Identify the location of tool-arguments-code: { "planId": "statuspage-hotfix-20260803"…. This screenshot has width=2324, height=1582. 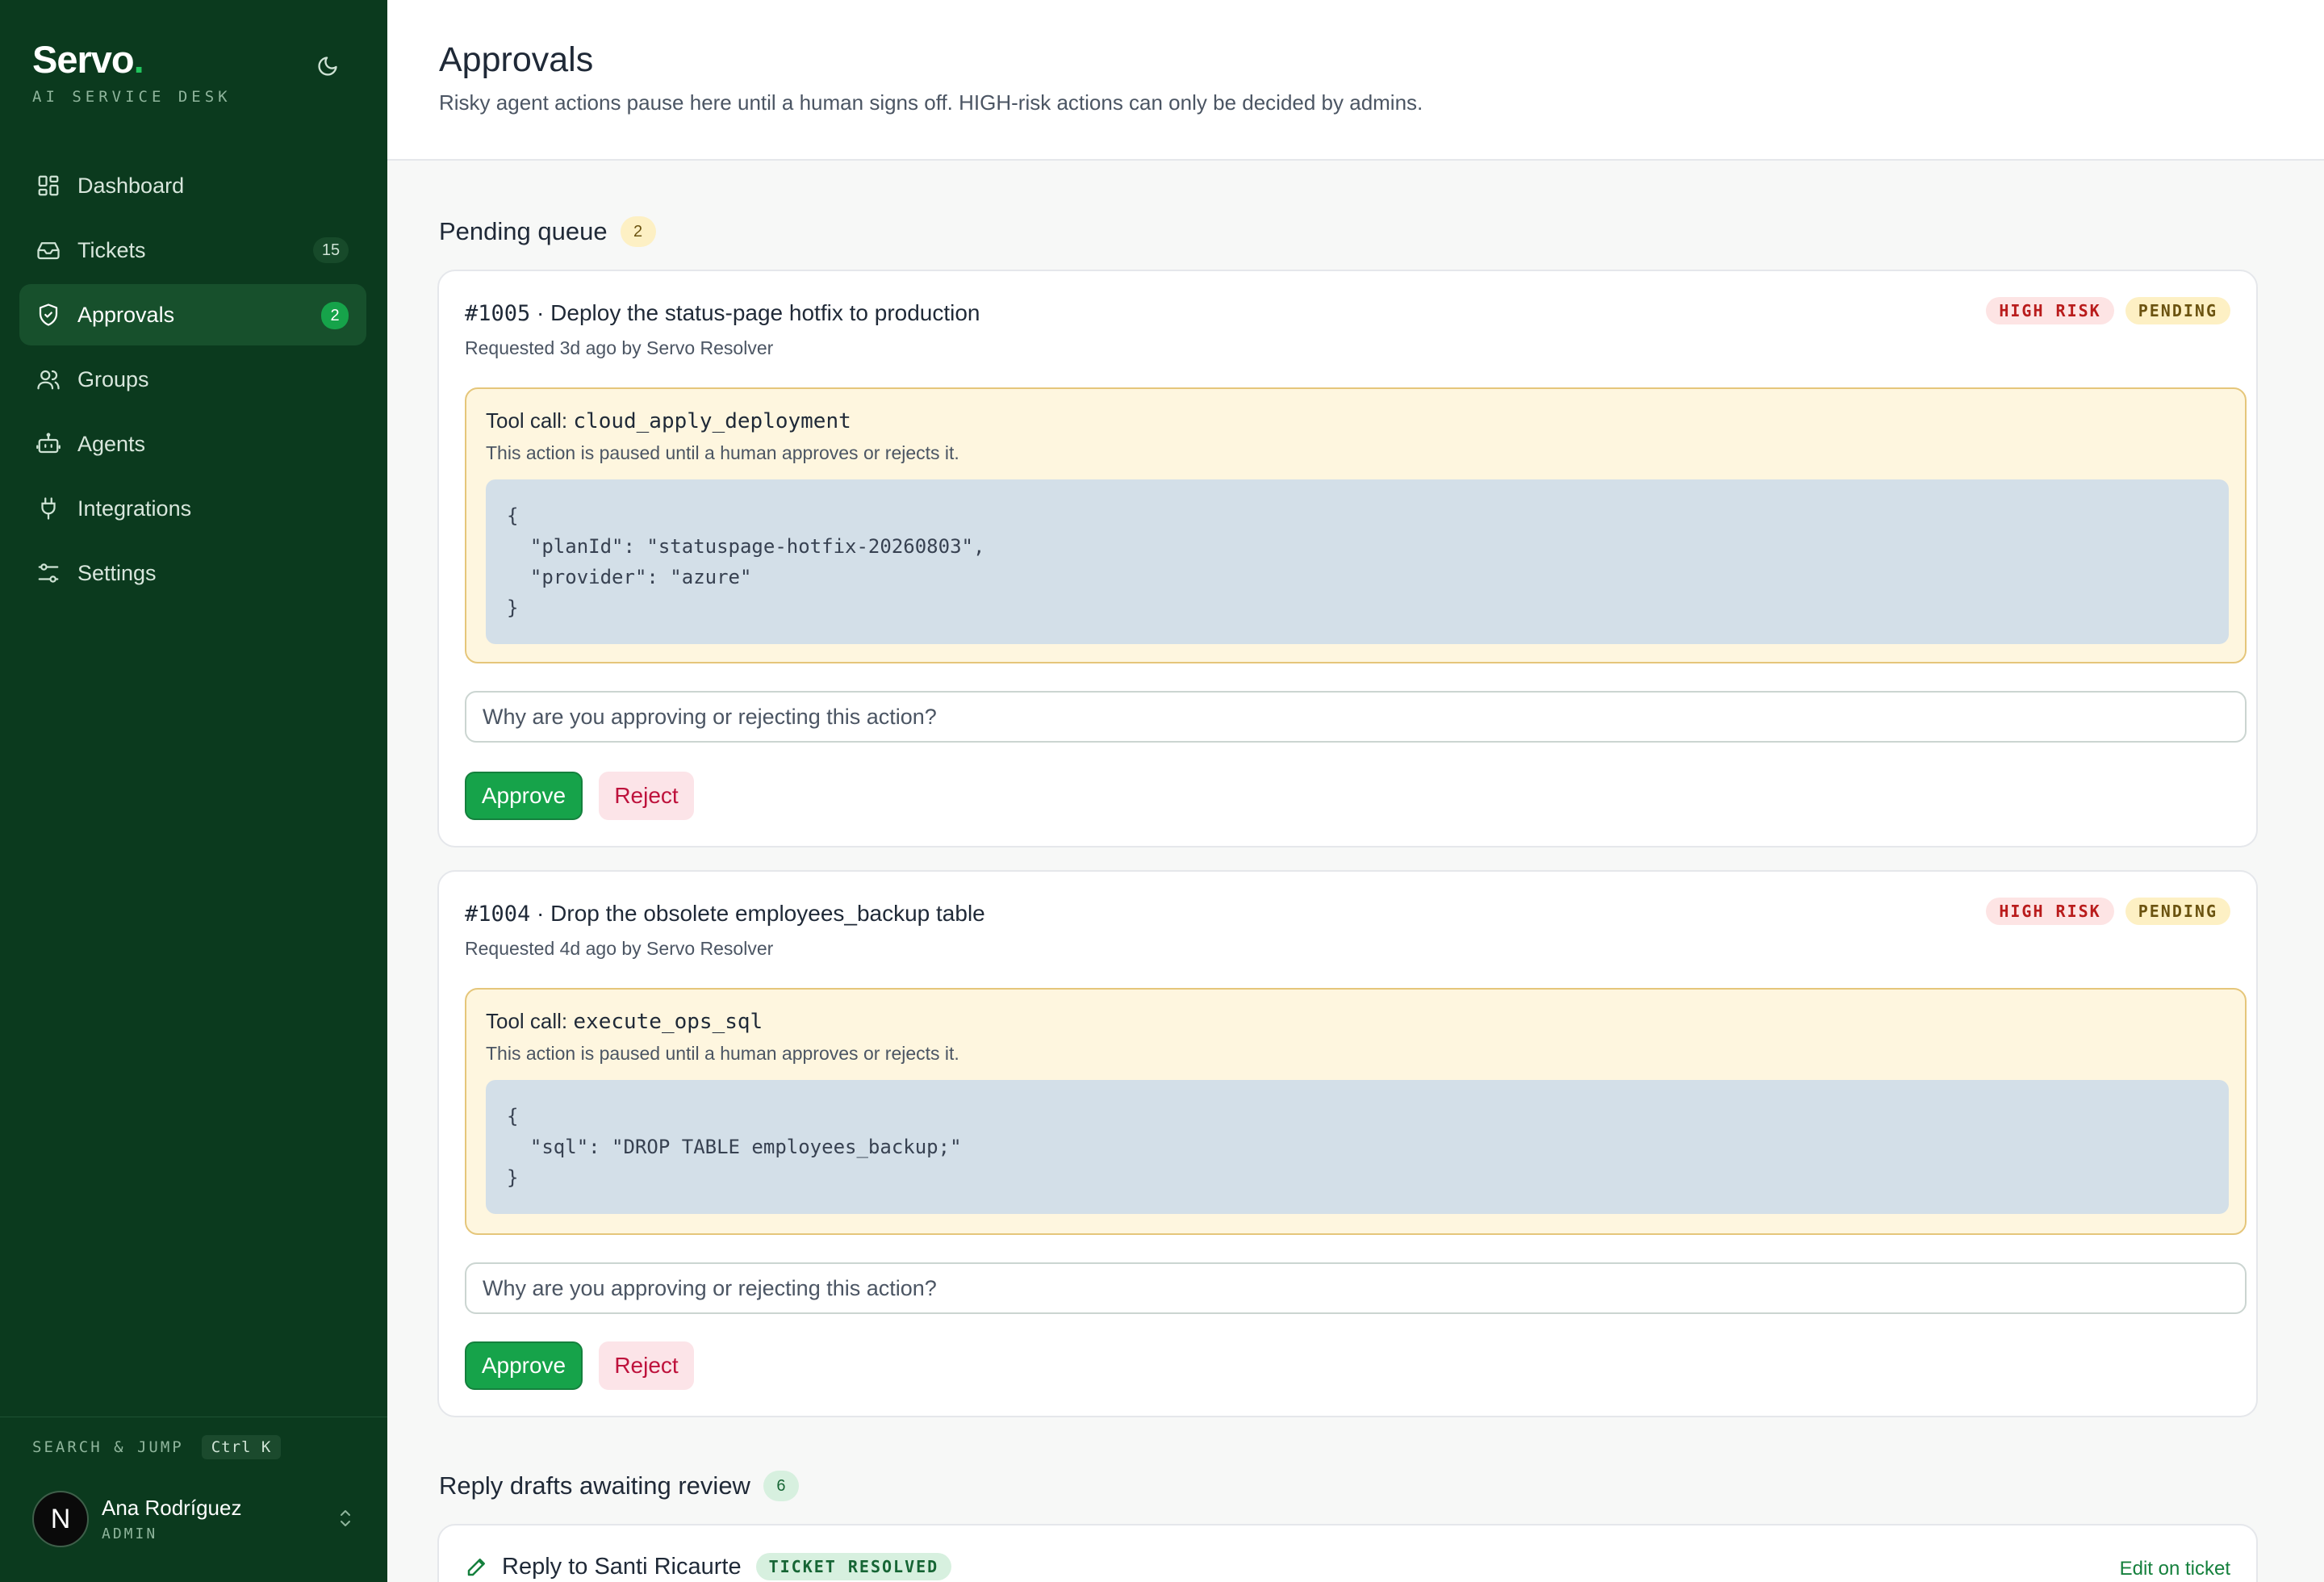
(1357, 561).